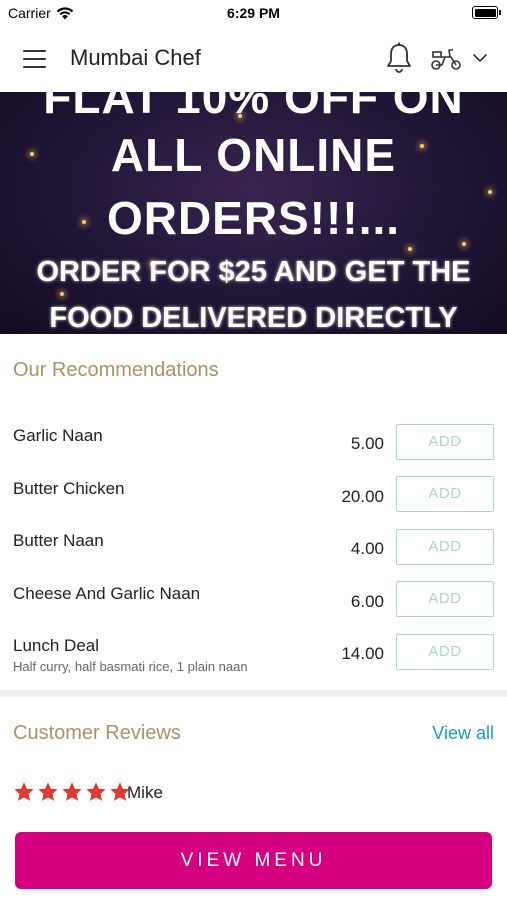 Image resolution: width=507 pixels, height=900 pixels. What do you see at coordinates (253, 607) in the screenshot?
I see `list-item: Cheese And Garlic Naan 6.00 ADD` at bounding box center [253, 607].